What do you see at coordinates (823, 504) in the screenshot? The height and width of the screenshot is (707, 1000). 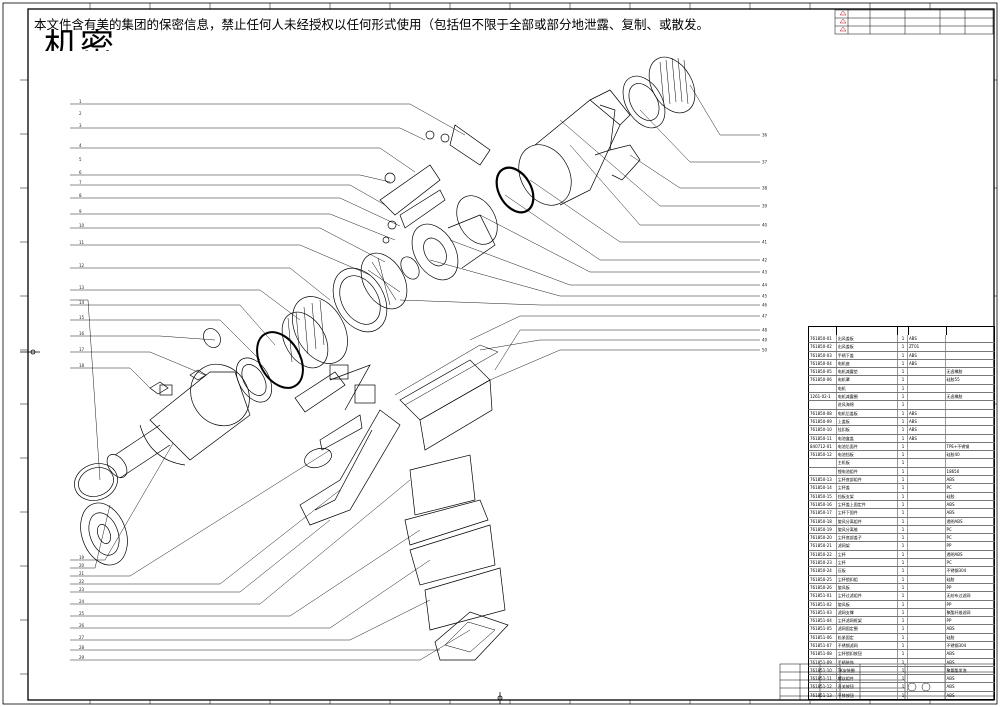 I see `bom-cell-code: 761850-16` at bounding box center [823, 504].